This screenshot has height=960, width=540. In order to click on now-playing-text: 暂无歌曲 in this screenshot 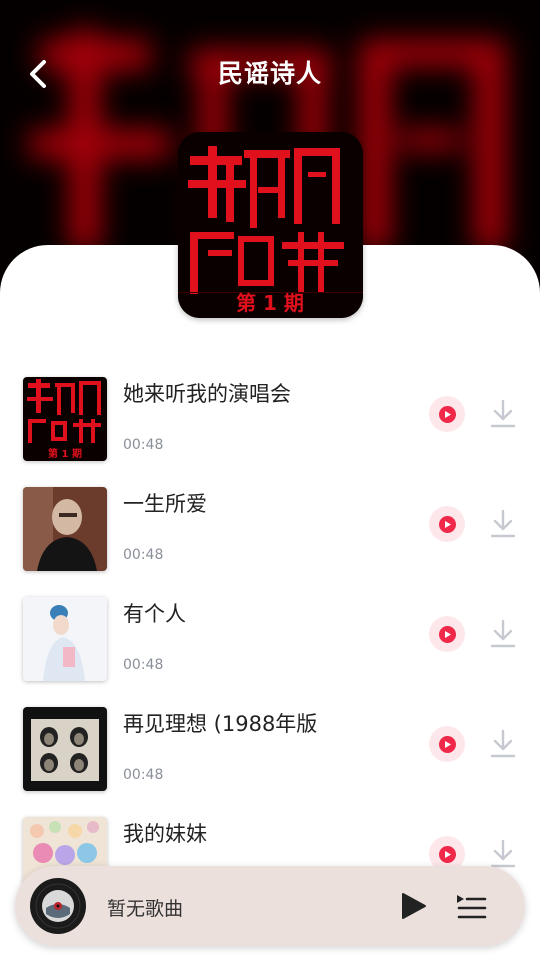, I will do `click(145, 909)`.